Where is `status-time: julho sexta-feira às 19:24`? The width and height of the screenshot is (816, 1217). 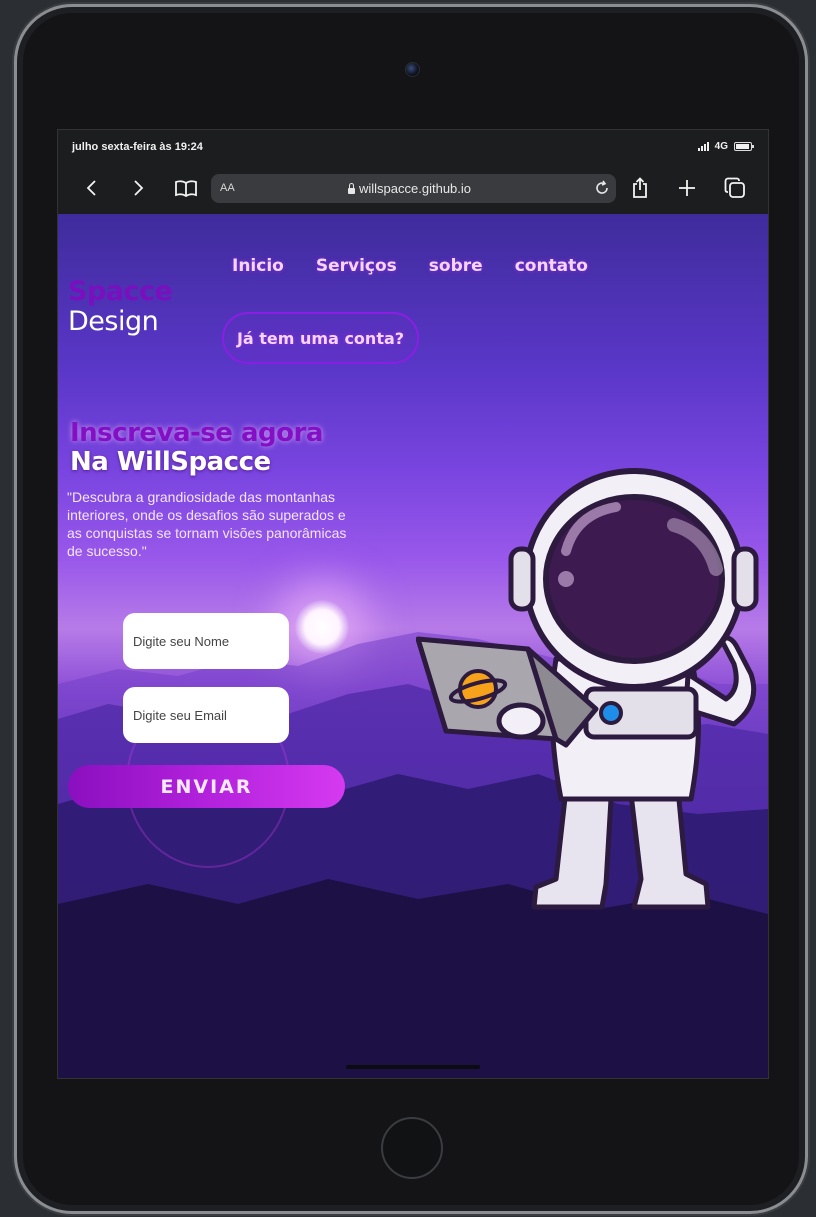
status-time: julho sexta-feira às 19:24 is located at coordinates (137, 147).